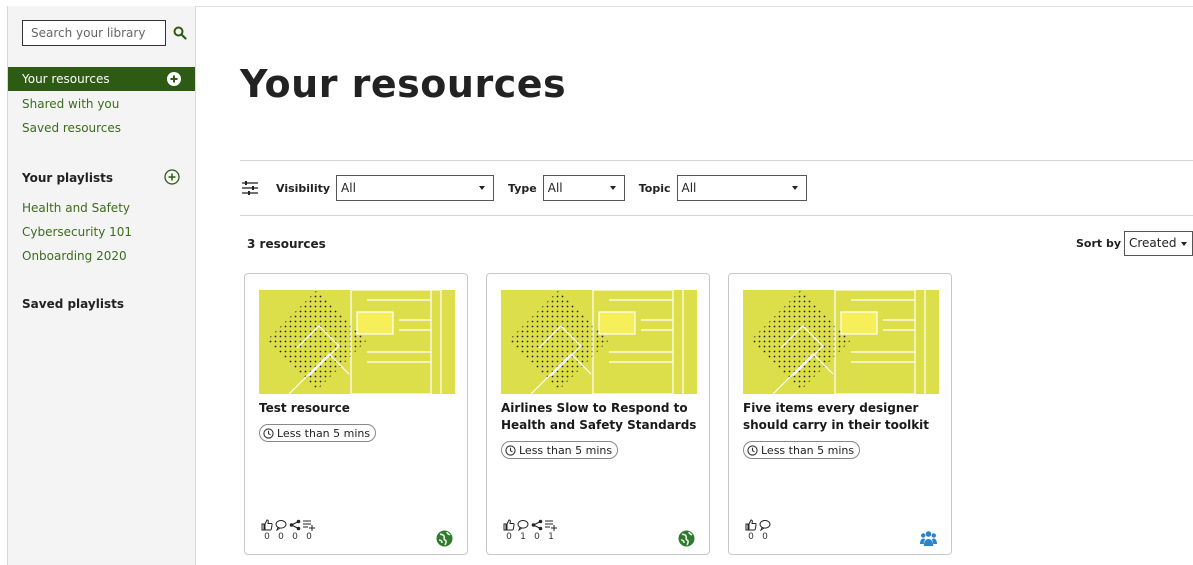  What do you see at coordinates (71, 128) in the screenshot?
I see `sidebar-item-saved-resources: Saved resources` at bounding box center [71, 128].